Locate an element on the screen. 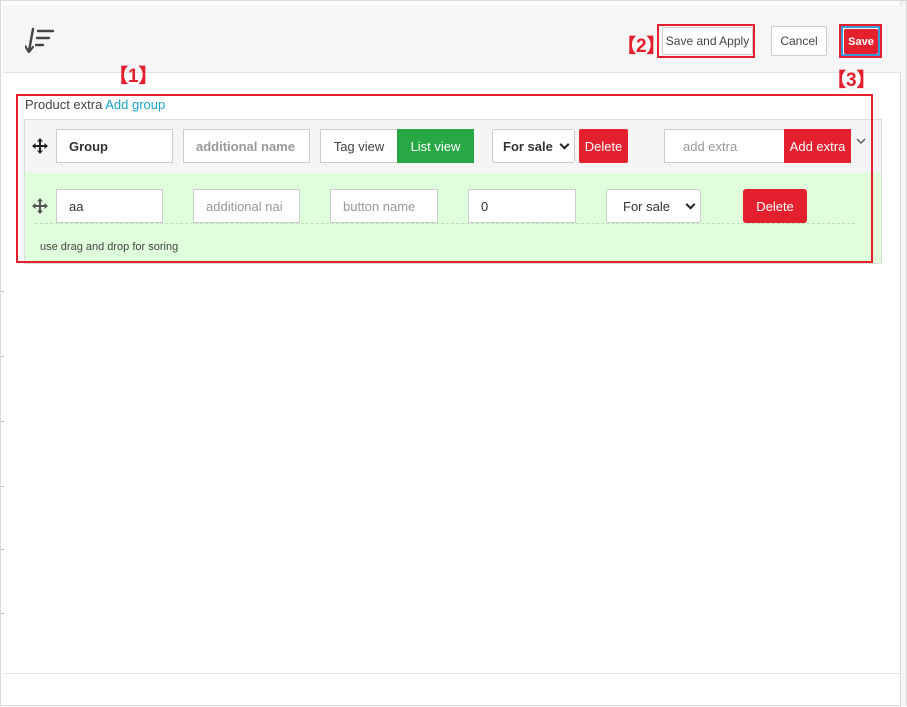 Image resolution: width=907 pixels, height=707 pixels. tag-view-button: Tag view is located at coordinates (359, 146).